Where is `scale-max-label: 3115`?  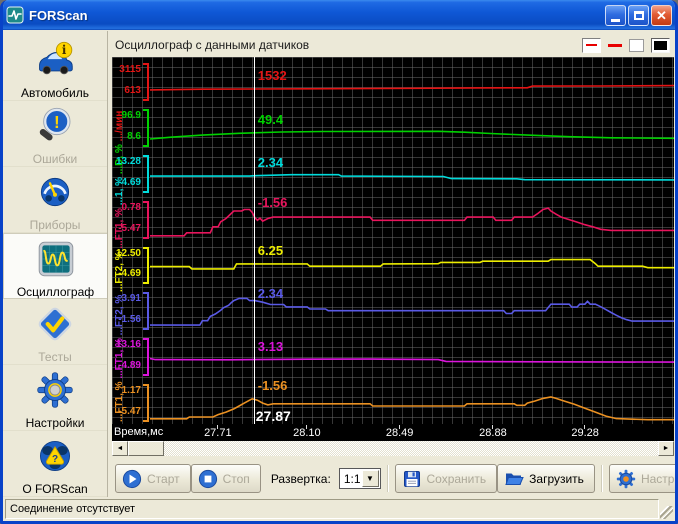
scale-max-label: 3115 is located at coordinates (130, 69).